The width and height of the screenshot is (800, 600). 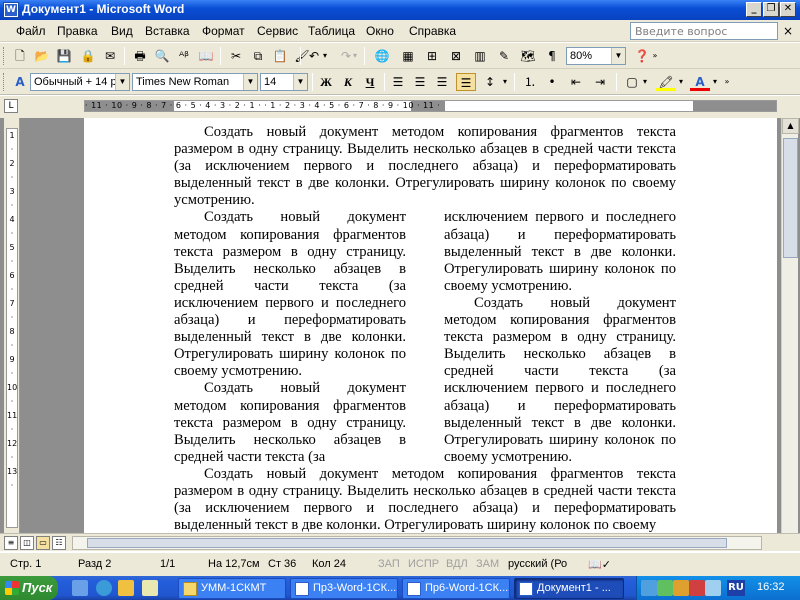 I want to click on menu-table: Таблица, so click(x=331, y=31).